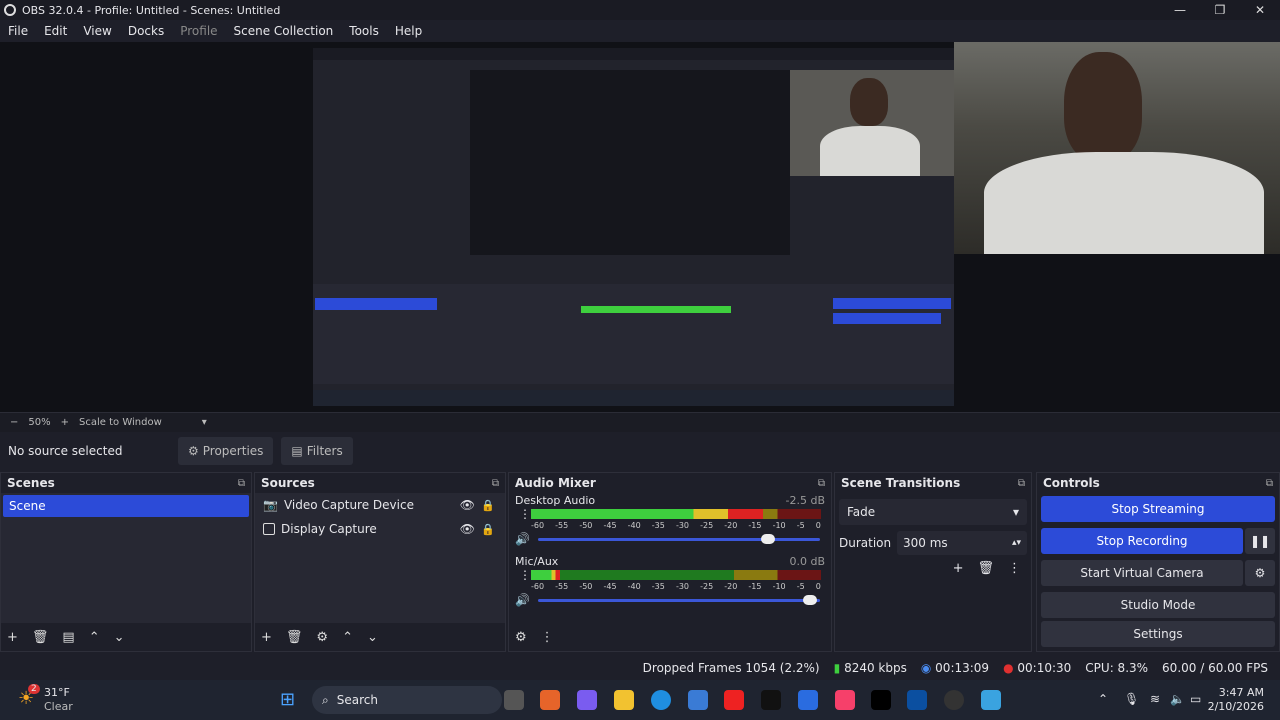 The width and height of the screenshot is (1280, 720). I want to click on filter-icon: ▤, so click(297, 451).